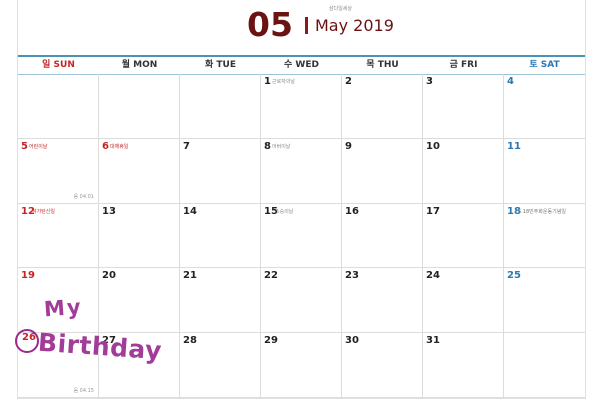 Image resolution: width=600 pixels, height=400 pixels. Describe the element at coordinates (220, 236) in the screenshot. I see `calendar-day-cell: 14` at that location.